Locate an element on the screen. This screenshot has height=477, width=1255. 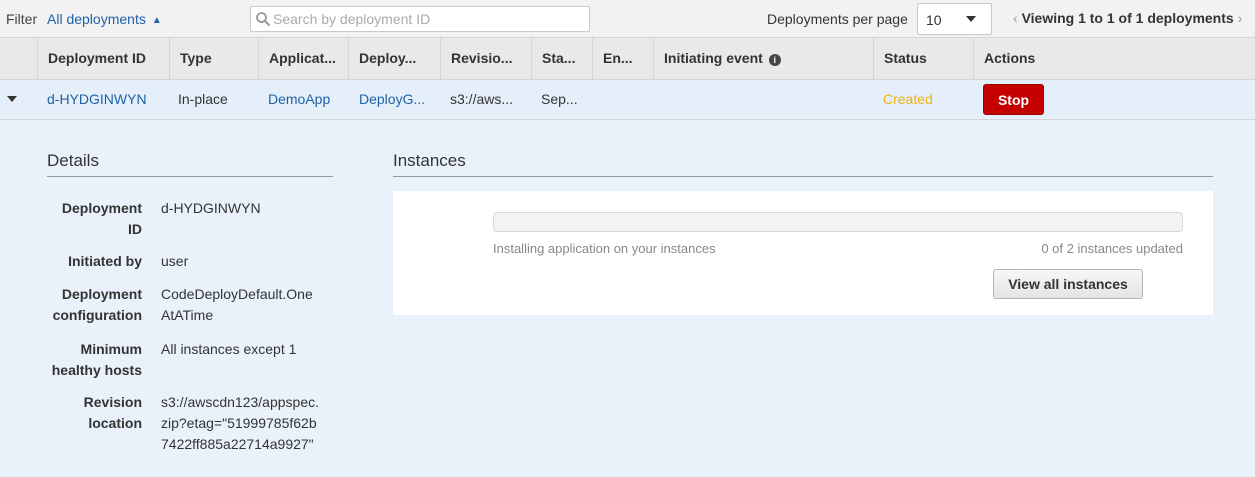
per-page-select: 10 is located at coordinates (954, 19).